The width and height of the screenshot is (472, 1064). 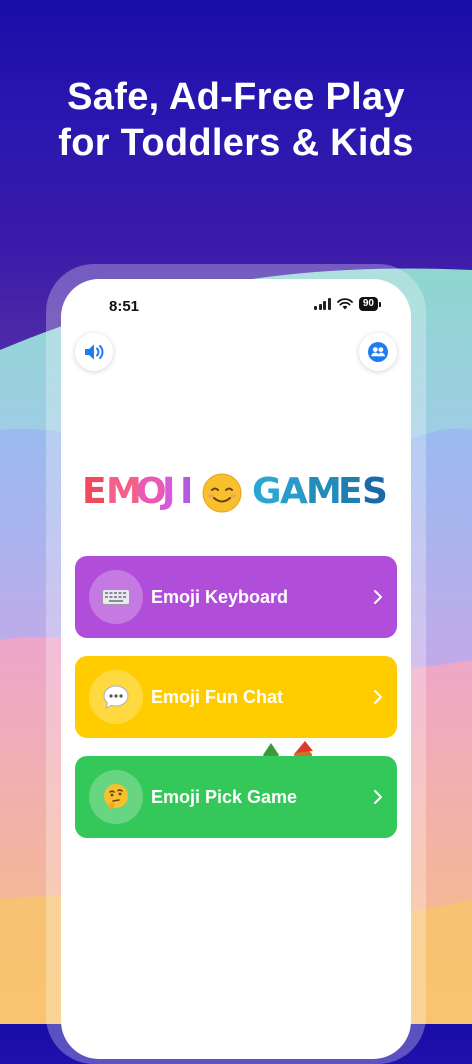 What do you see at coordinates (116, 697) in the screenshot?
I see `speech-bubble-icon` at bounding box center [116, 697].